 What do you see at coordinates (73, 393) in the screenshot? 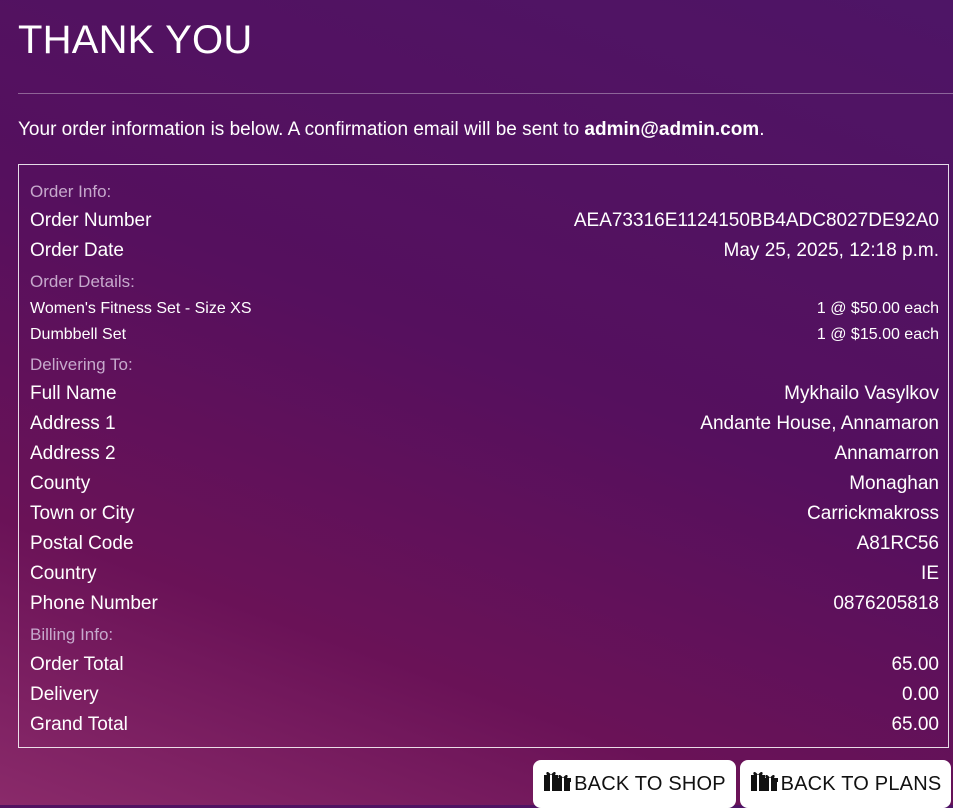
I see `full-name-label: Full Name` at bounding box center [73, 393].